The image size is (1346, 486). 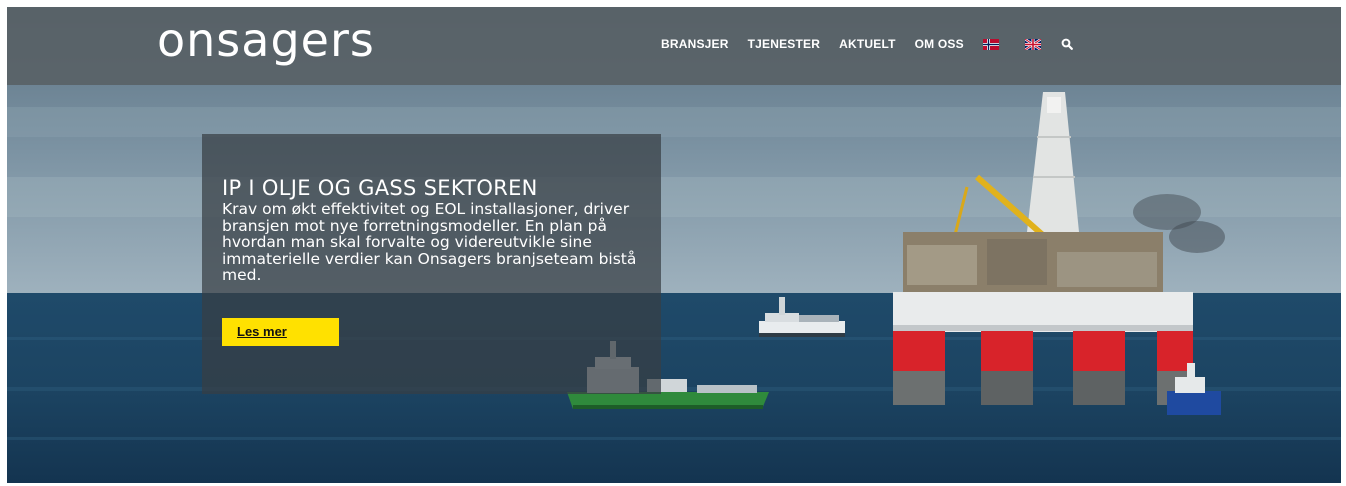 What do you see at coordinates (695, 44) in the screenshot?
I see `nav-item-bransjer: BRANSJER` at bounding box center [695, 44].